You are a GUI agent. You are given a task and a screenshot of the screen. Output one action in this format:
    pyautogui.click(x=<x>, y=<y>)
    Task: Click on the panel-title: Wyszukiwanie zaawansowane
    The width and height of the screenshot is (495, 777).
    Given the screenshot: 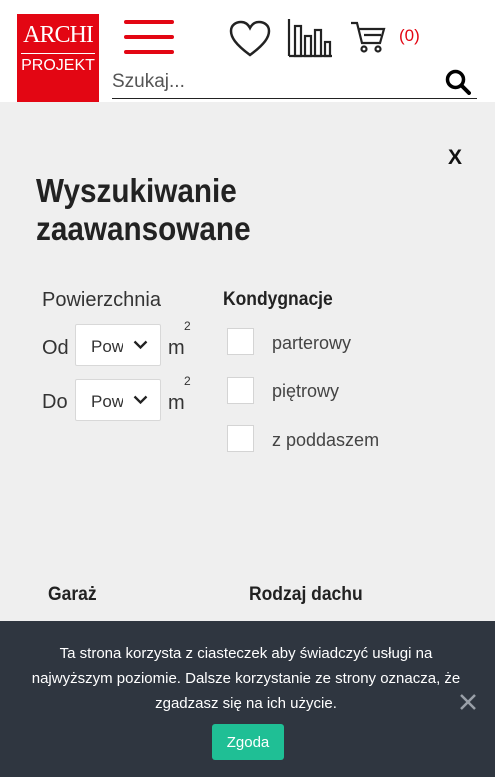 What is the action you would take?
    pyautogui.click(x=143, y=209)
    